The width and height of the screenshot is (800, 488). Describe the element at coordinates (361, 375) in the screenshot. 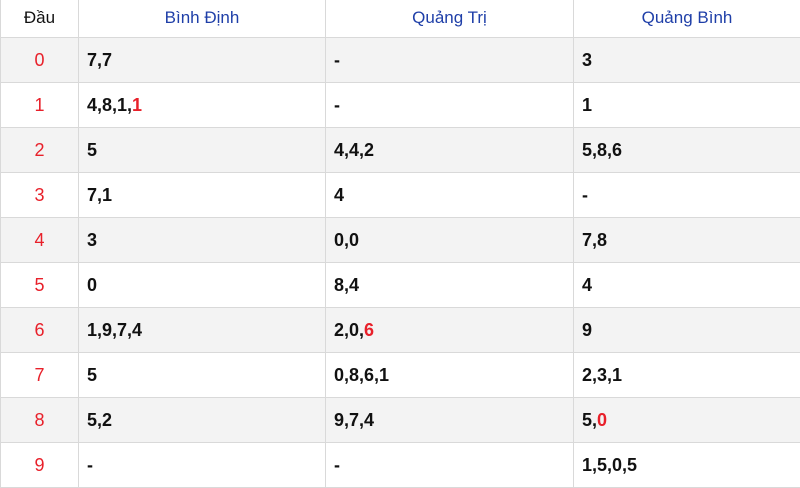

I see `cell-value: 0,8,6,1` at that location.